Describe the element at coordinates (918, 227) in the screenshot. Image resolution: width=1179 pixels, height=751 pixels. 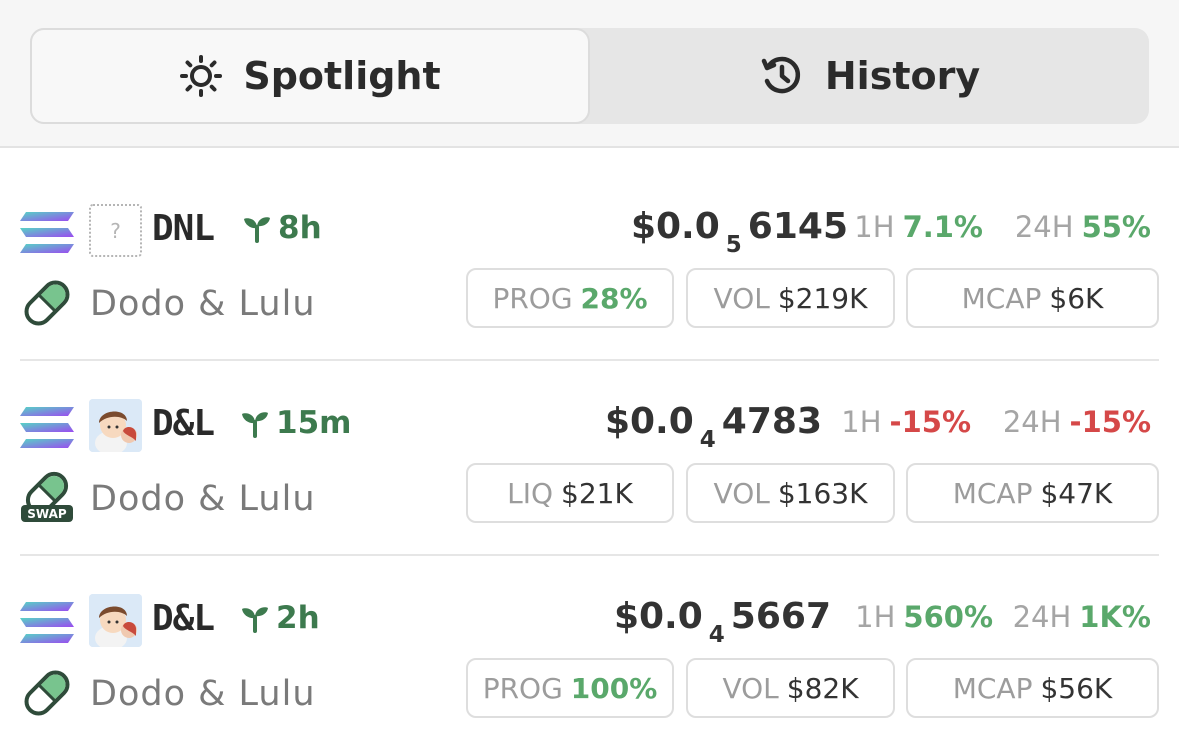
I see `change-1h: 1H 7.1%` at that location.